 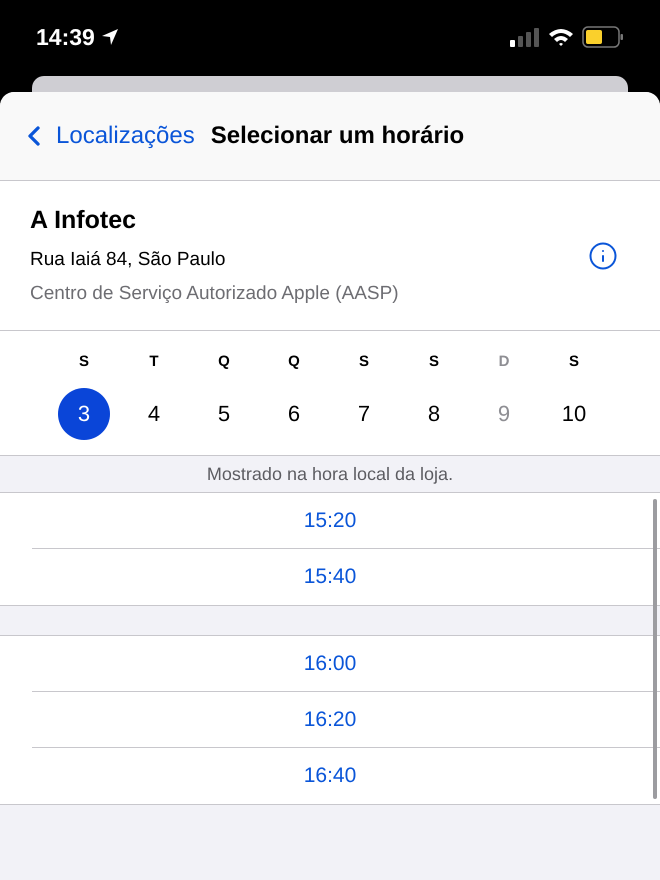 I want to click on time-slot: 16:40, so click(x=330, y=776).